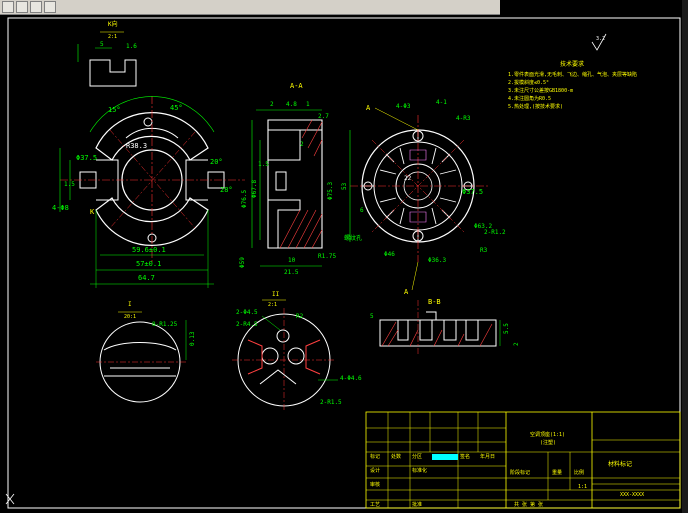 Image resolution: width=688 pixels, height=513 pixels. I want to click on main-dim: 45°, so click(176, 108).